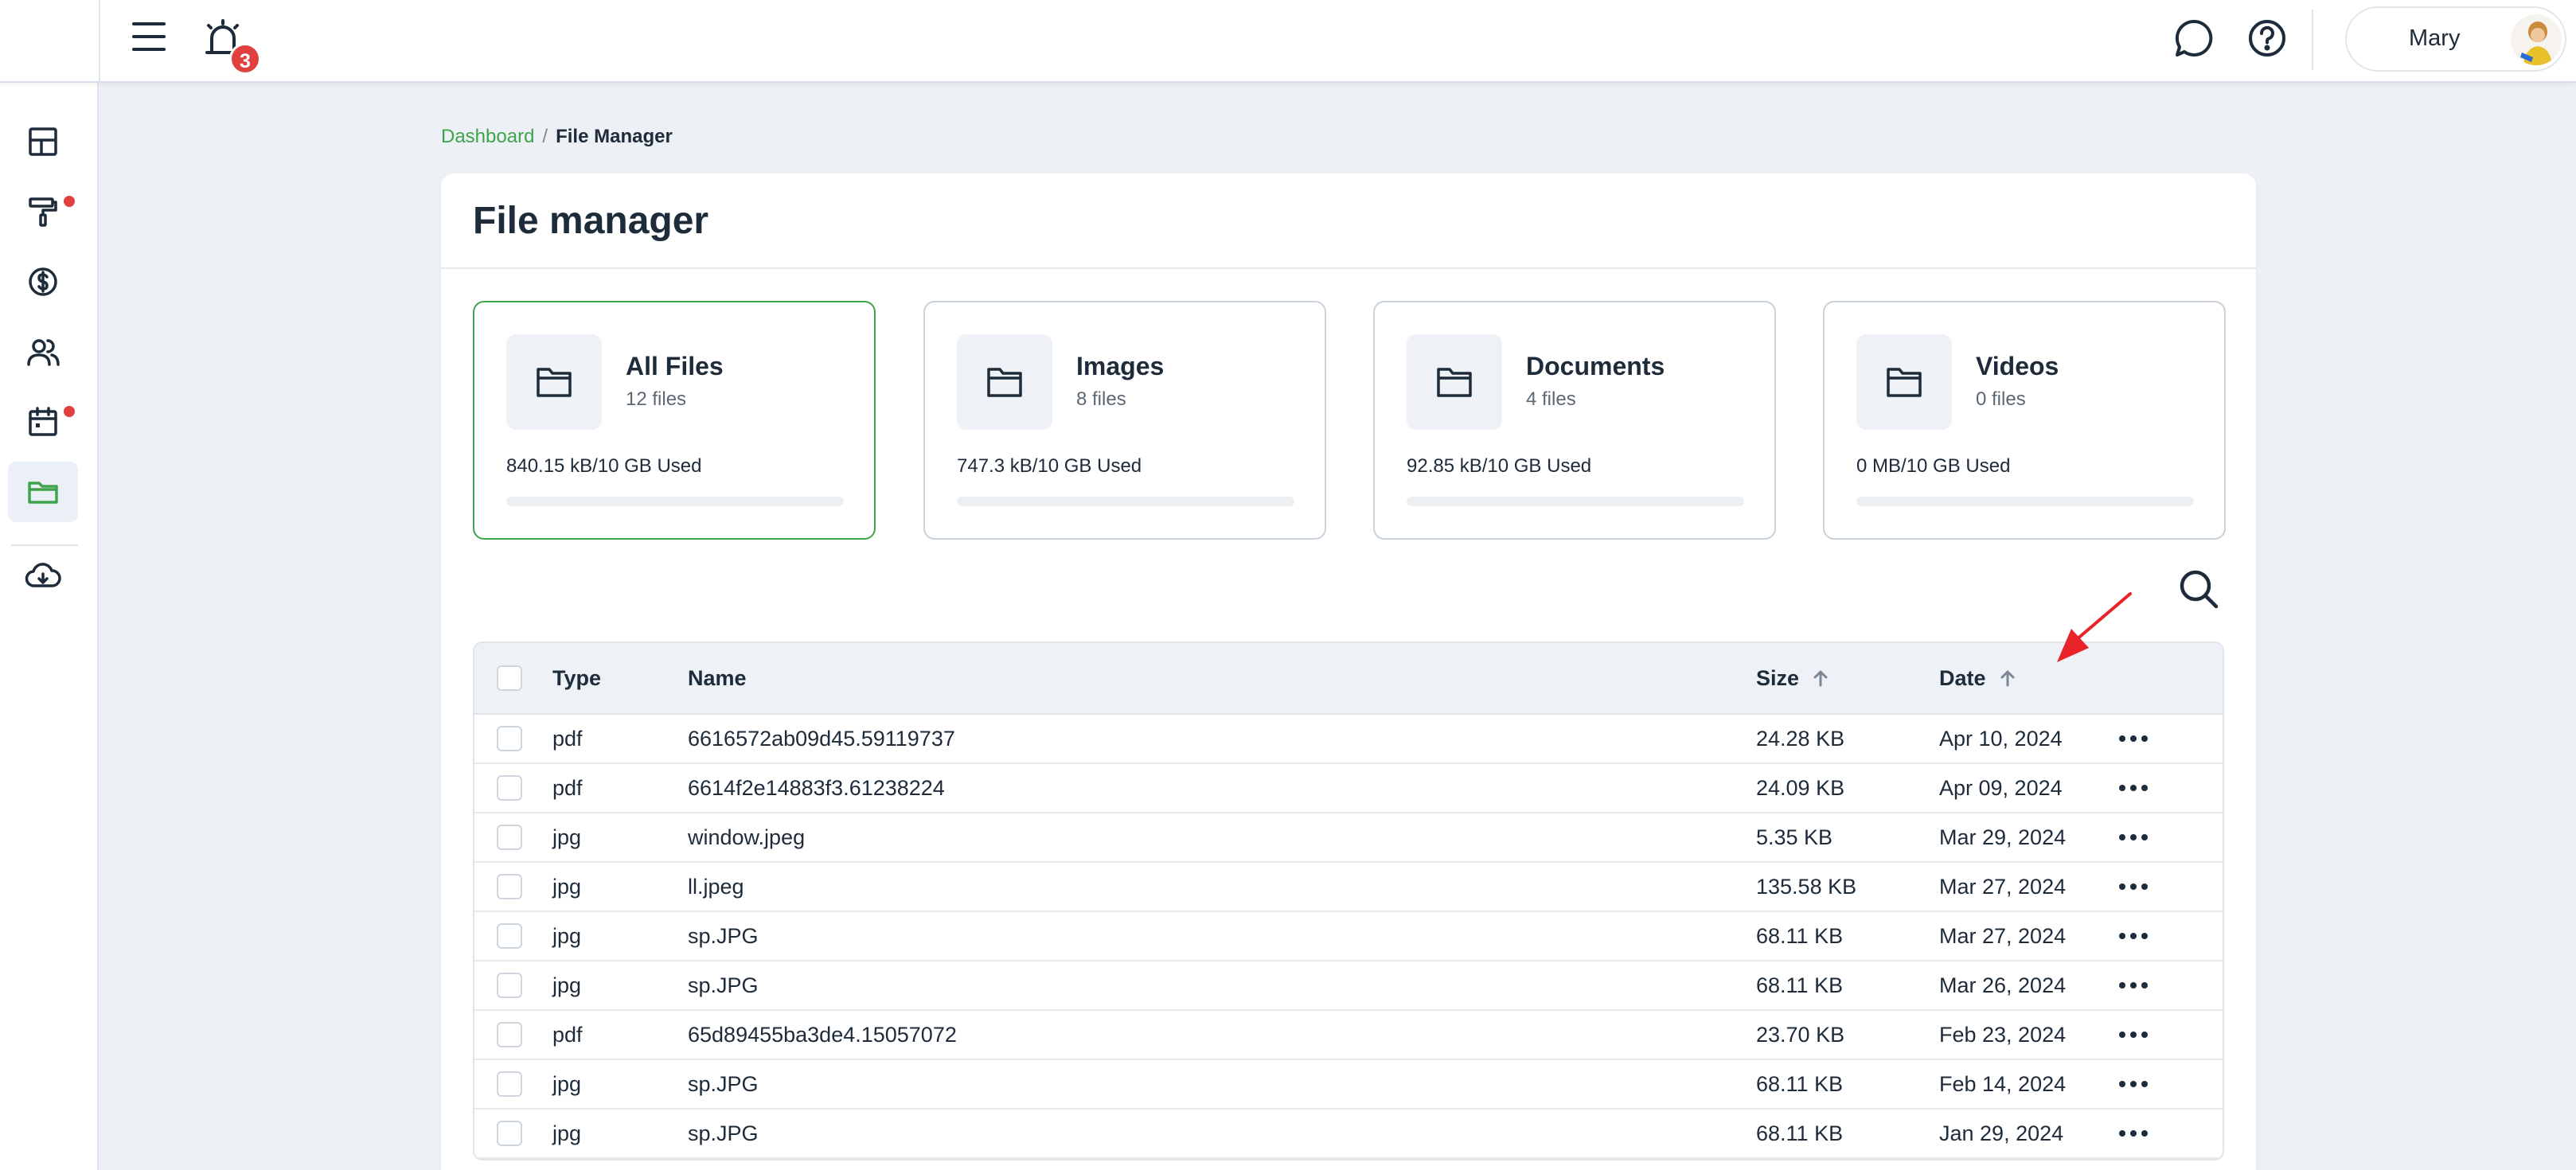  Describe the element at coordinates (1348, 838) in the screenshot. I see `table-row: jpg window.jpeg 5.35 KB Mar 29, 2024` at that location.